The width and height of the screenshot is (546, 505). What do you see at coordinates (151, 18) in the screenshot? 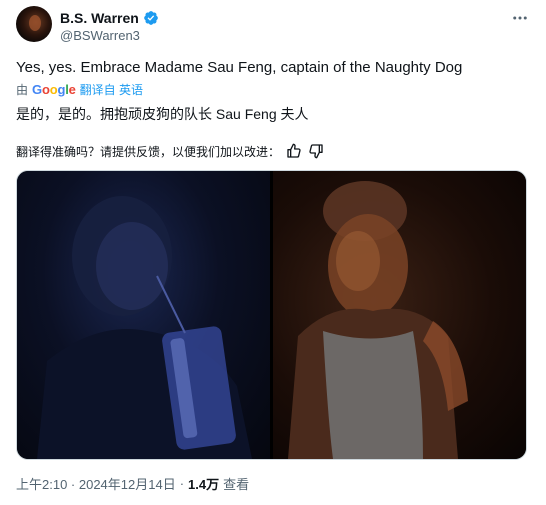
I see `verified-badge-icon` at bounding box center [151, 18].